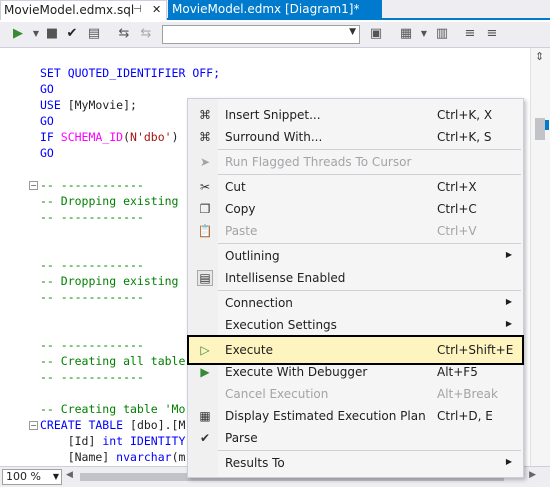 This screenshot has width=550, height=487. What do you see at coordinates (82, 425) in the screenshot?
I see `code-token: CREATE TABLE` at bounding box center [82, 425].